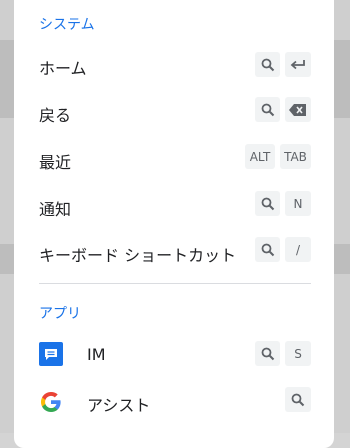  Describe the element at coordinates (138, 255) in the screenshot. I see `shortcut-label-keyboard-shortcuts: キーボード ショートカット` at that location.